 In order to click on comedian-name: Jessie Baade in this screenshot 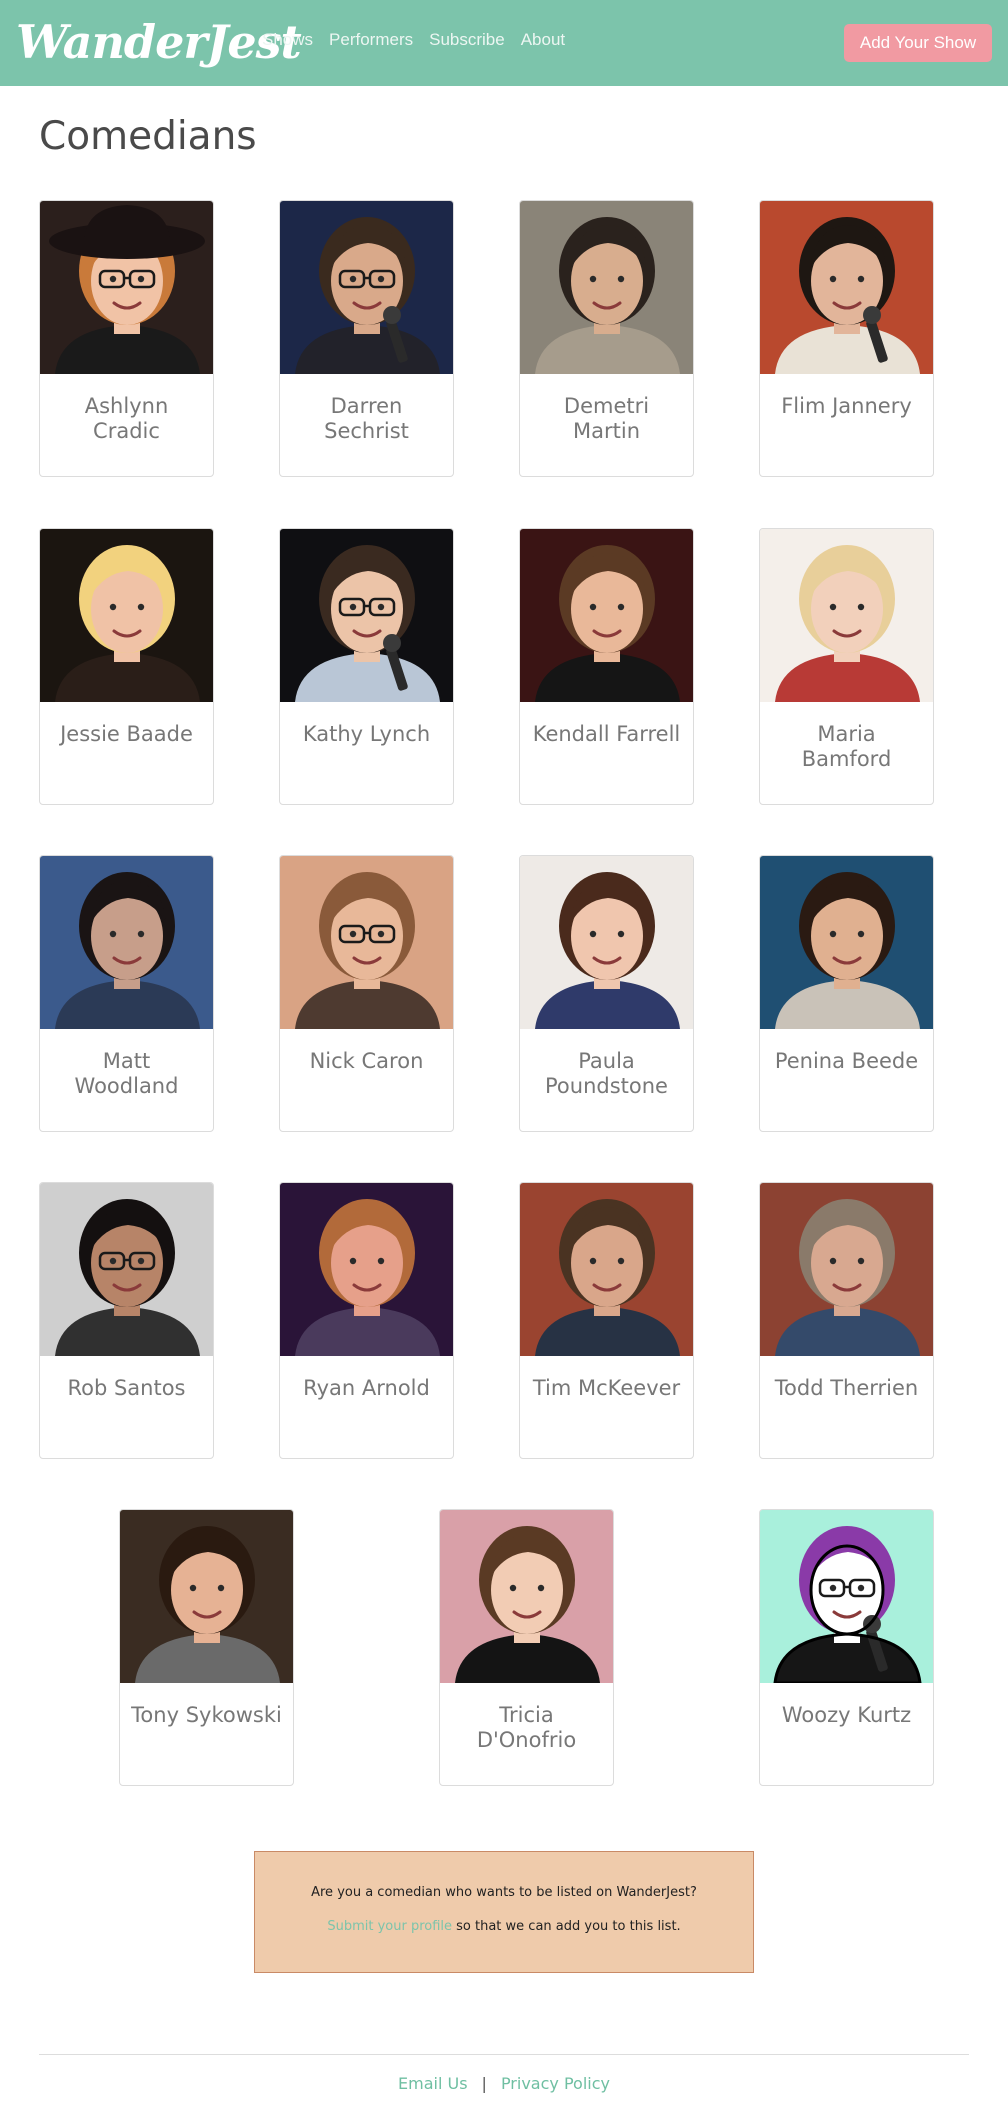, I will do `click(126, 734)`.